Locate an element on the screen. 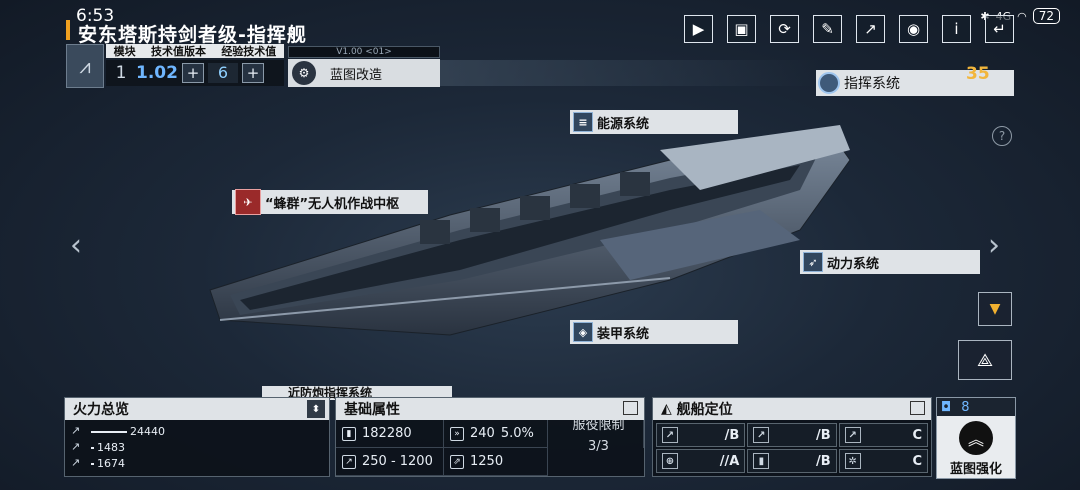 The height and width of the screenshot is (490, 1080). blueprint-modify-button: ⚙ 蓝图改造 is located at coordinates (364, 73).